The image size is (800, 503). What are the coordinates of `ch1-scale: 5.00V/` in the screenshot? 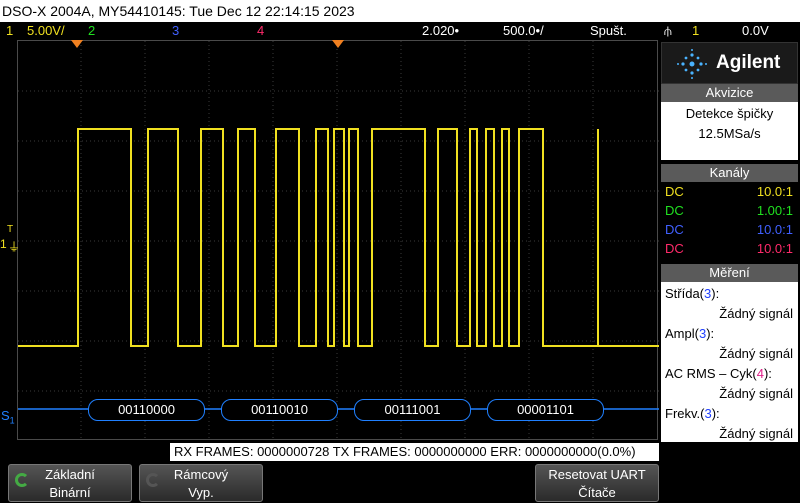 It's located at (46, 31).